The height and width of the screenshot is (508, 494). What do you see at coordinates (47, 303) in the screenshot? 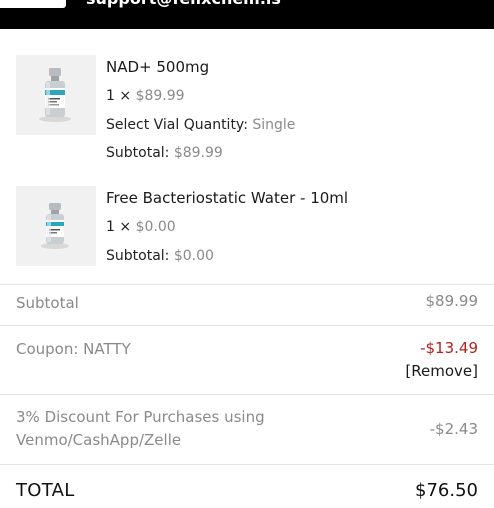
I see `subtotal-row-label: Subtotal` at bounding box center [47, 303].